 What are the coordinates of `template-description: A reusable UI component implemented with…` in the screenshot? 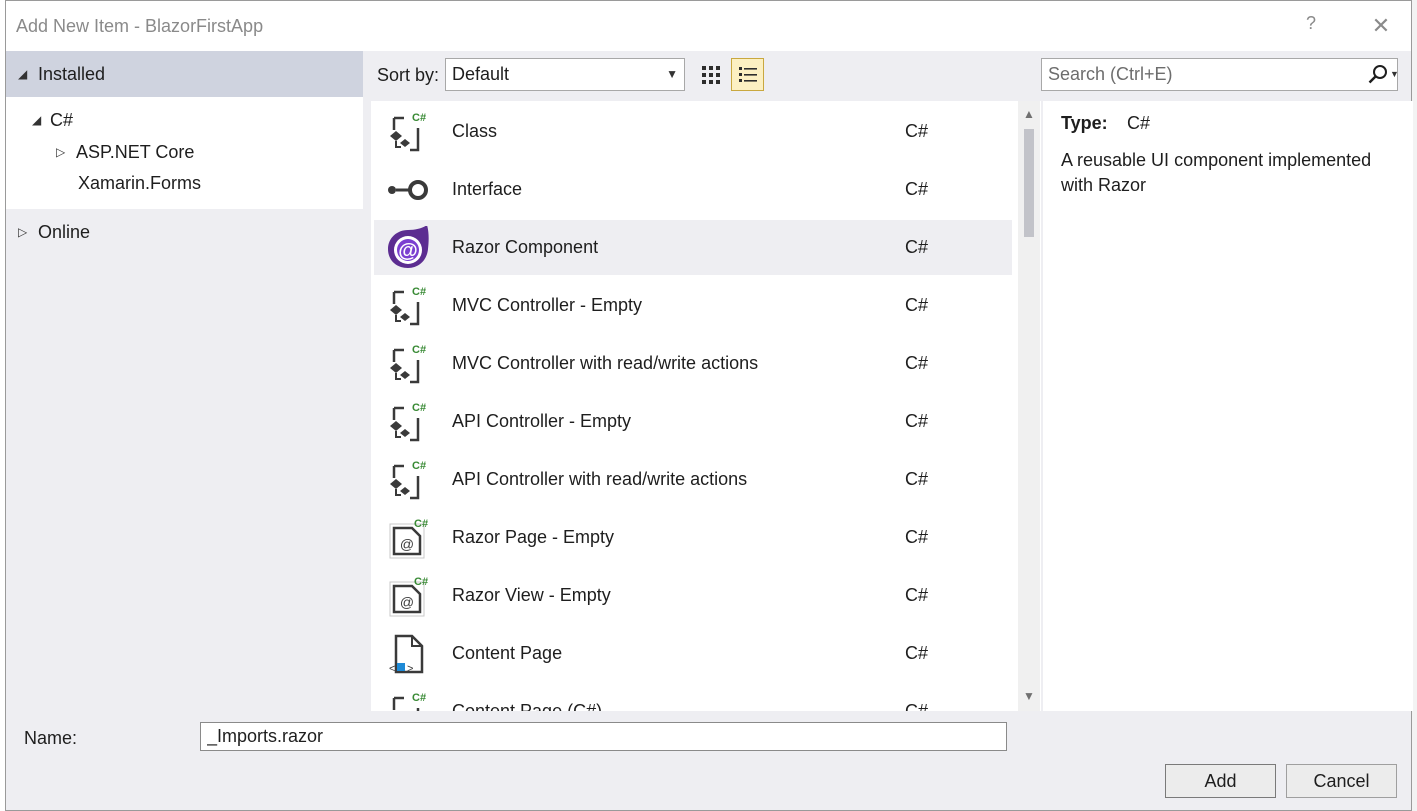 It's located at (1216, 172).